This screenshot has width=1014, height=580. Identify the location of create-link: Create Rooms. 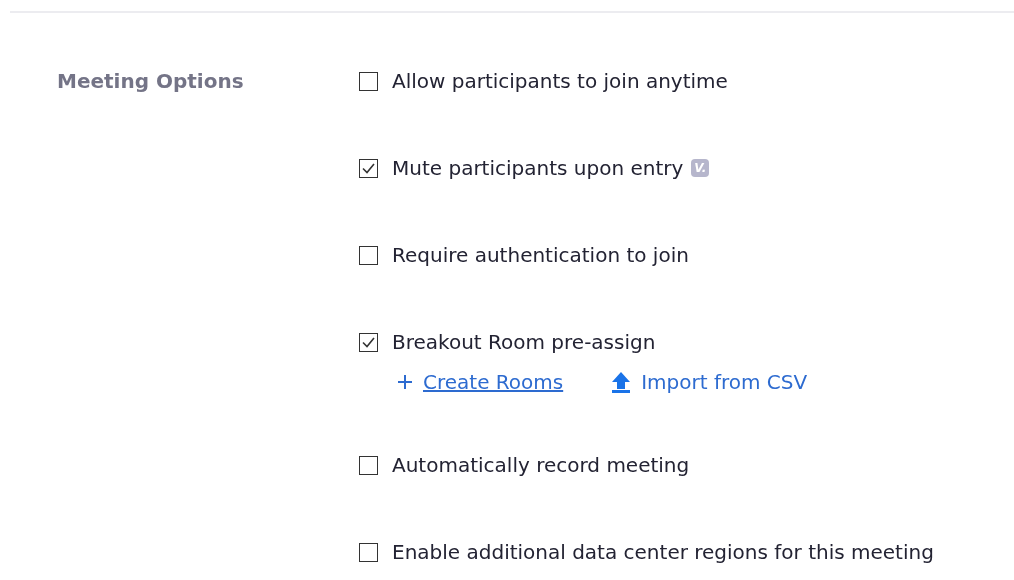
(480, 382).